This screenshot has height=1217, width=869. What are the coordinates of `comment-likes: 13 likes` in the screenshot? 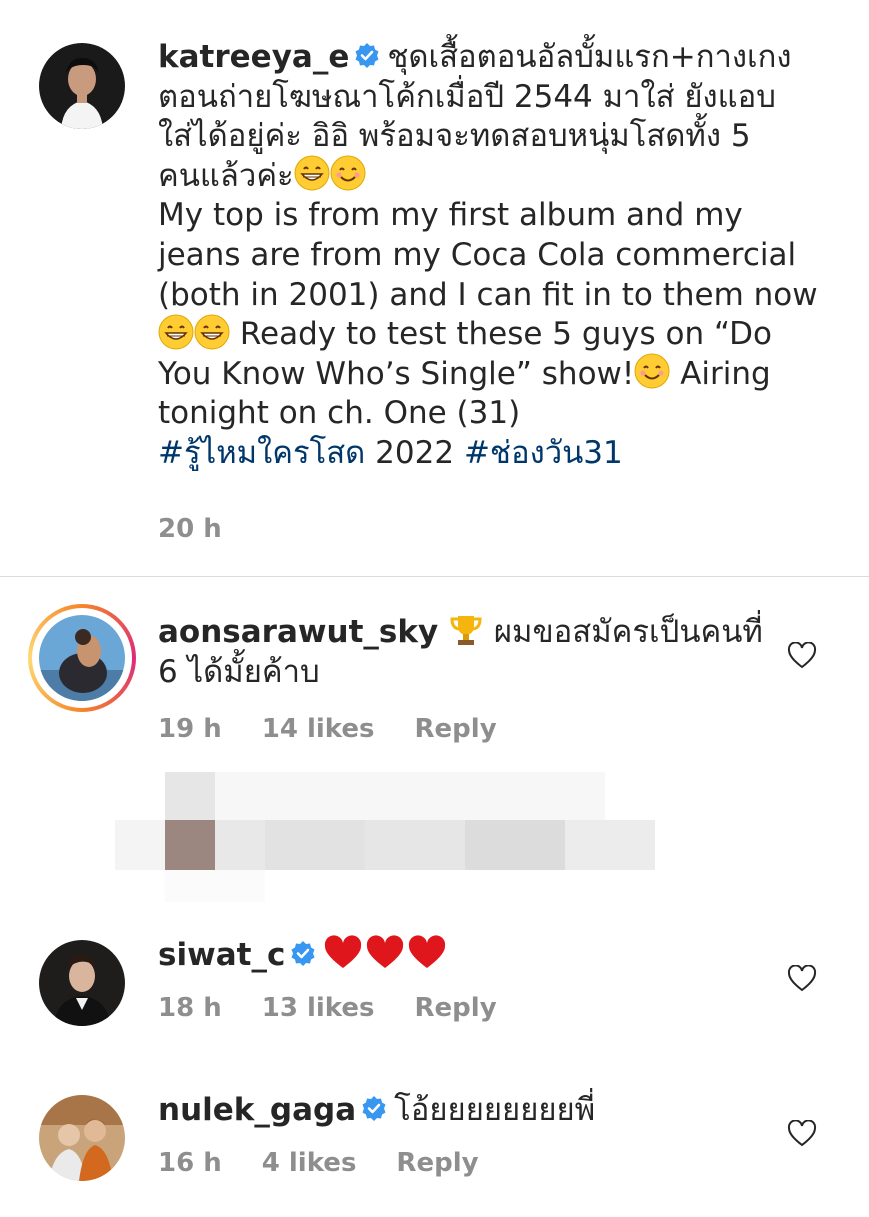 It's located at (318, 1008).